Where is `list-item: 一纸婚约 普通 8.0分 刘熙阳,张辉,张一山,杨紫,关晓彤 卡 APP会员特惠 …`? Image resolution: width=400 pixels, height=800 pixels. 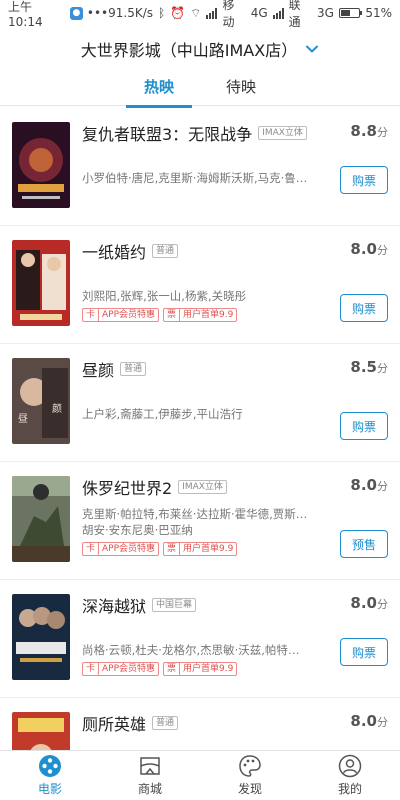
list-item: 一纸婚约 普通 8.0分 刘熙阳,张辉,张一山,杨紫,关晓彤 卡 APP会员特惠 … is located at coordinates (200, 285).